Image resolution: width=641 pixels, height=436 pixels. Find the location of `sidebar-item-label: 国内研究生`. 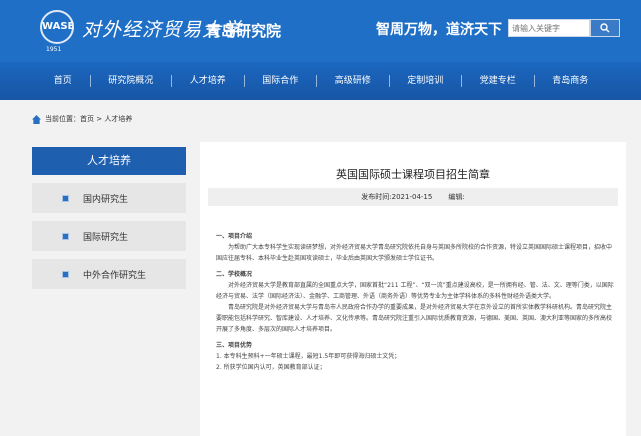

sidebar-item-label: 国内研究生 is located at coordinates (106, 199).